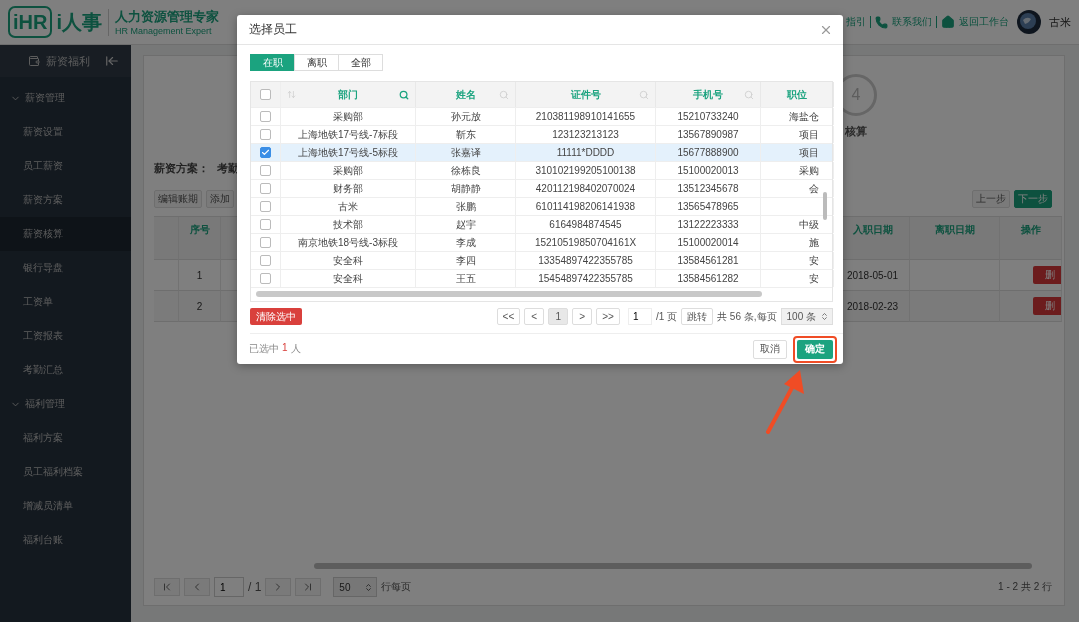 This screenshot has width=1079, height=622. What do you see at coordinates (815, 349) in the screenshot?
I see `confirm-button: 确定` at bounding box center [815, 349].